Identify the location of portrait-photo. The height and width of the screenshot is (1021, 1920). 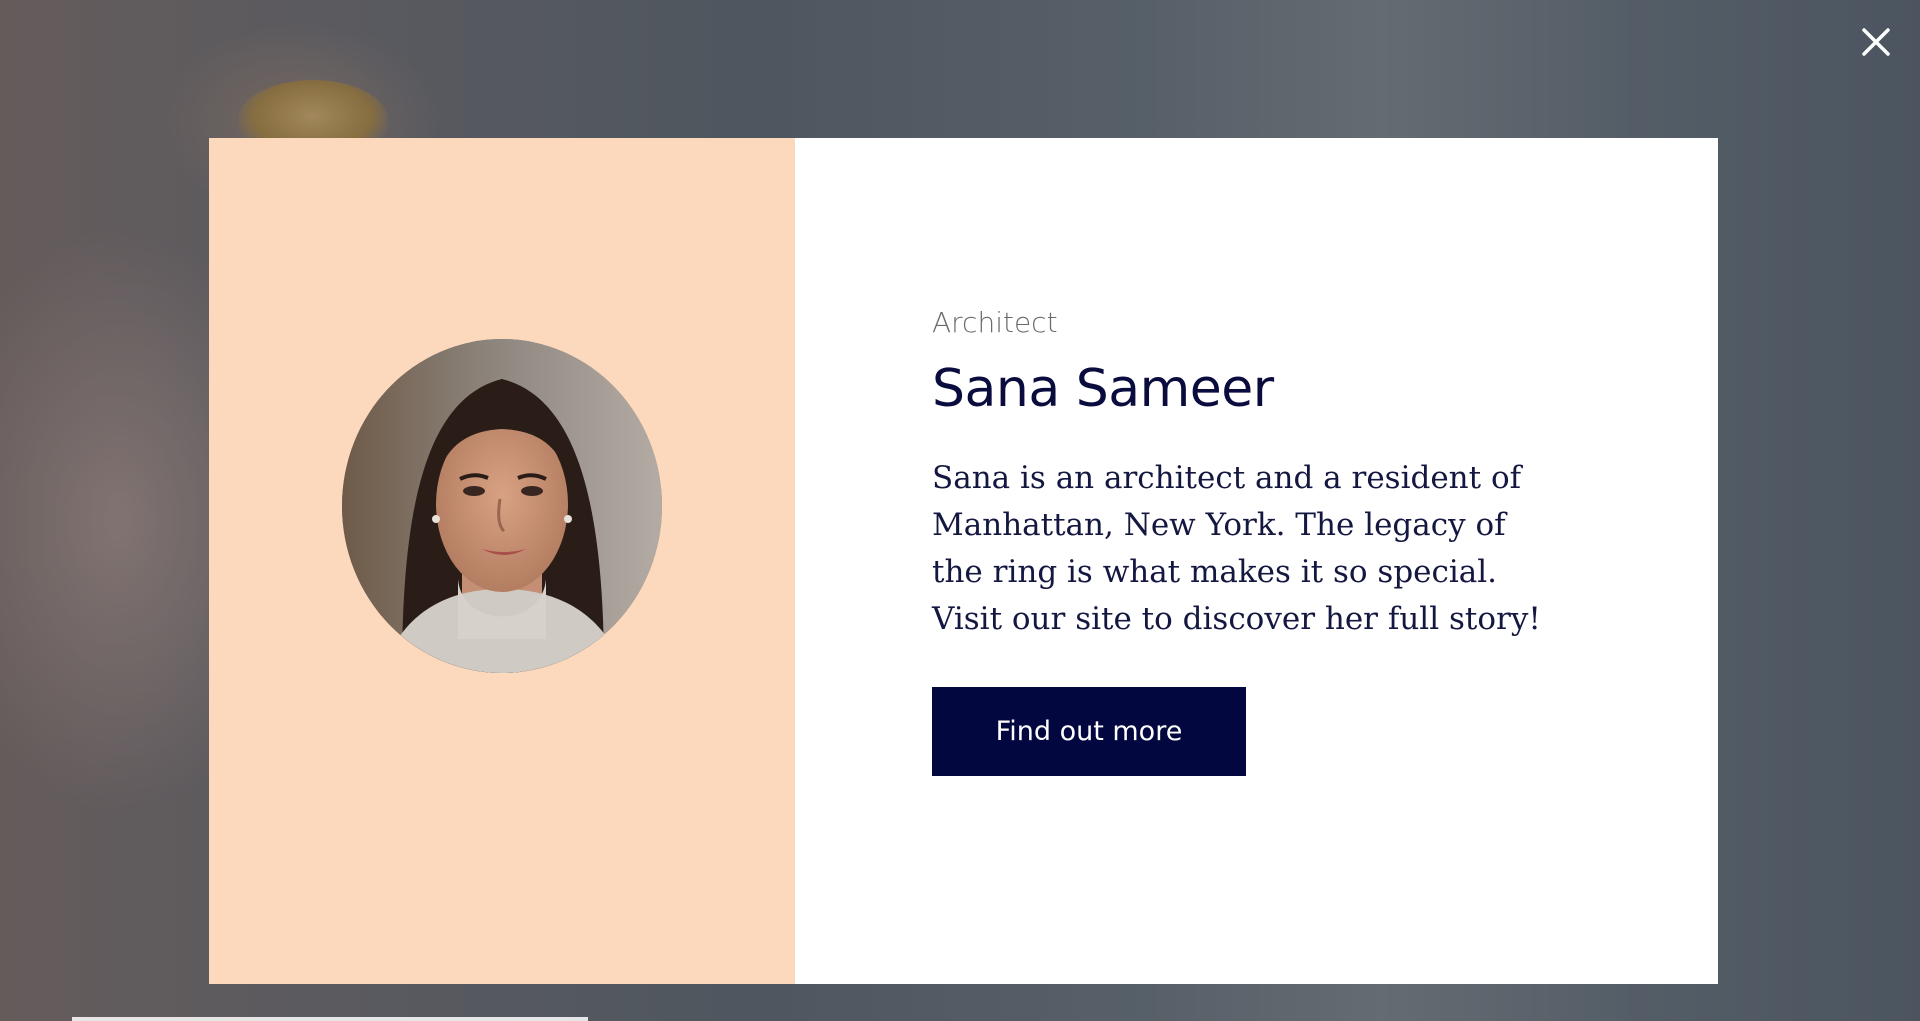
(502, 506).